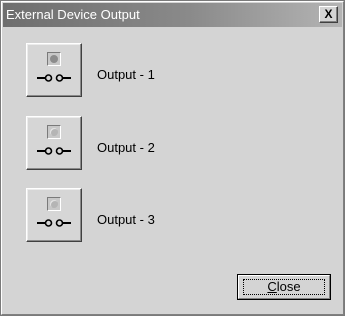 Image resolution: width=347 pixels, height=318 pixels. Describe the element at coordinates (272, 286) in the screenshot. I see `close-mnemonic: C` at that location.